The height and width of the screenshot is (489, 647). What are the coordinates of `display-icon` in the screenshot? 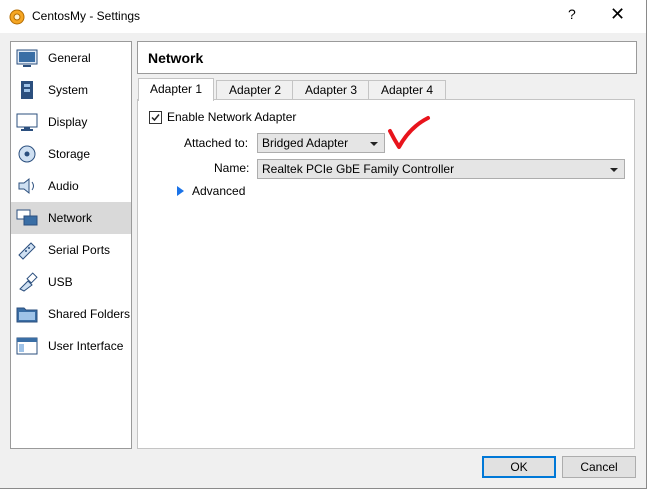 It's located at (27, 122).